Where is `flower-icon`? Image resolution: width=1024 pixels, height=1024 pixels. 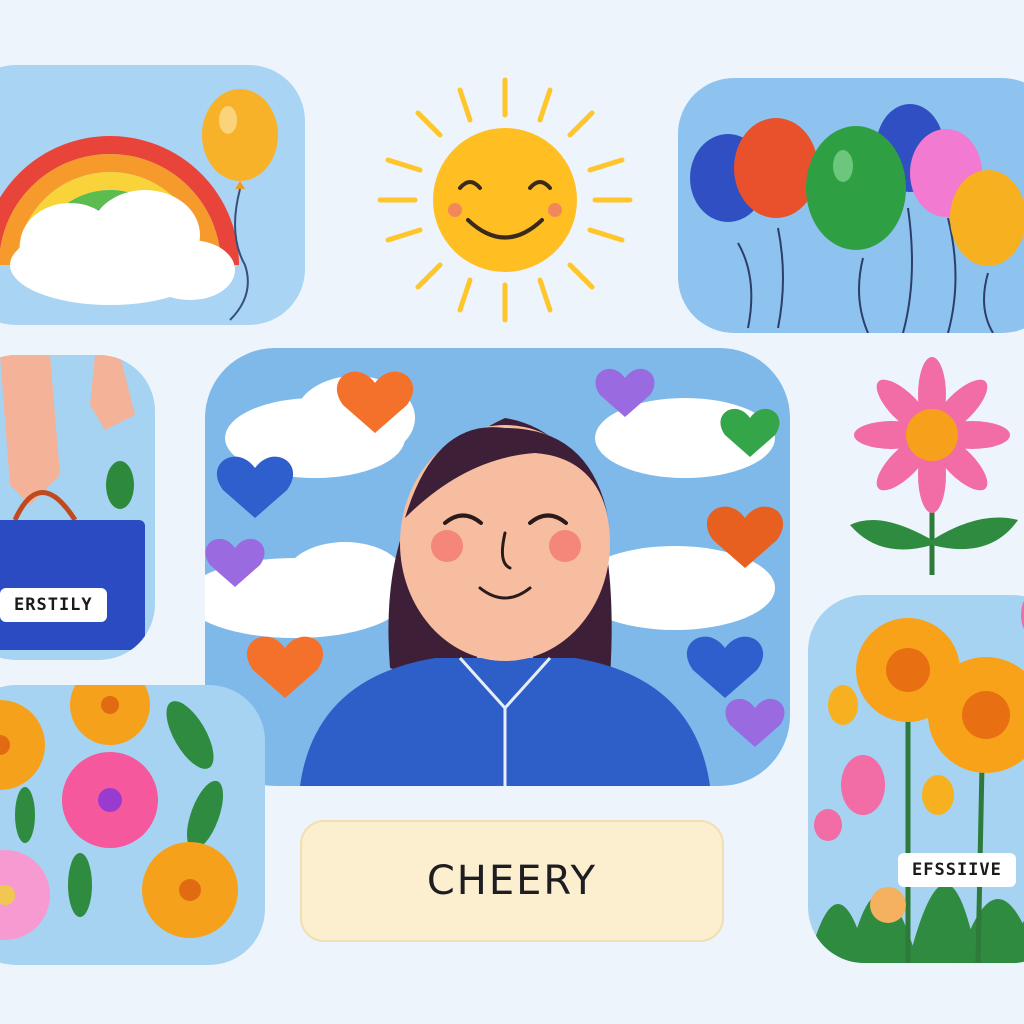 flower-icon is located at coordinates (932, 465).